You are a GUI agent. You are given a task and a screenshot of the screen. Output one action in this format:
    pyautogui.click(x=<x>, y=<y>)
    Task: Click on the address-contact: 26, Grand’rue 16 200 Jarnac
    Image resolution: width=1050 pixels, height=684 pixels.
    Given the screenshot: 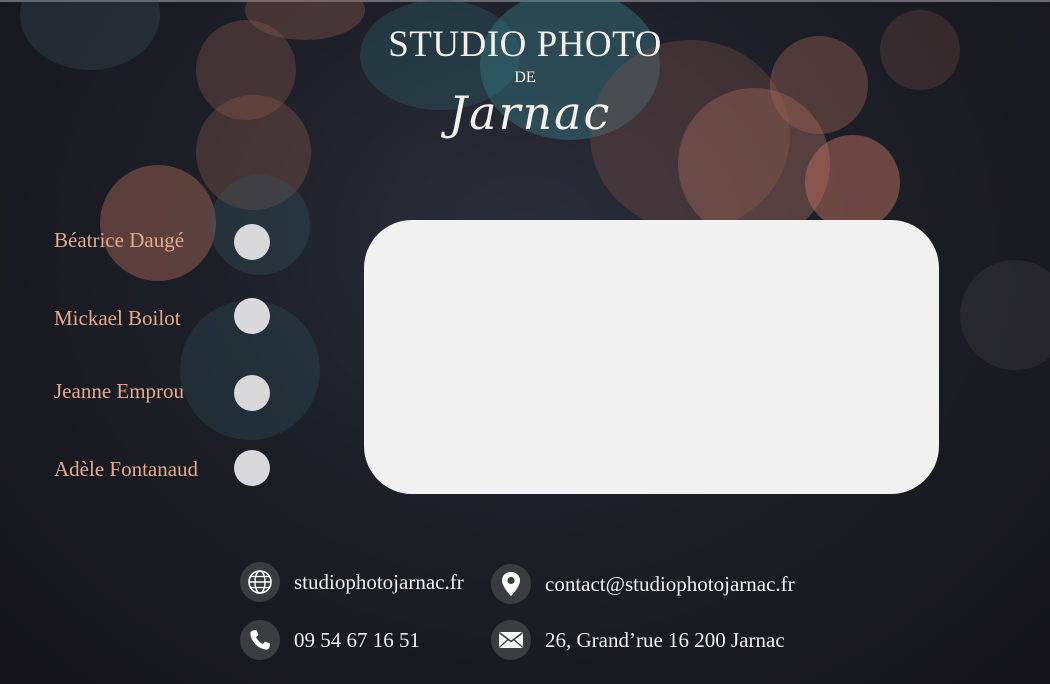 What is the action you would take?
    pyautogui.click(x=638, y=640)
    